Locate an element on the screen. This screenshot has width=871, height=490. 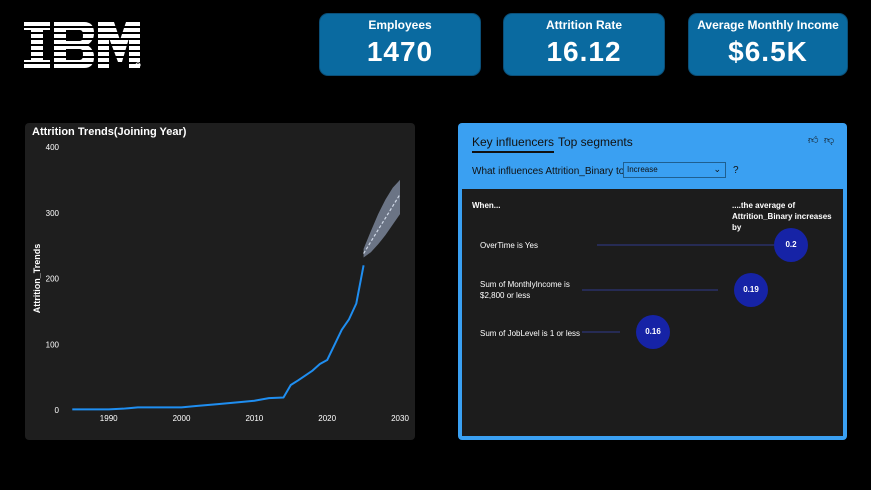
kpi-card-attrition-rate: Attrition Rate 16.12 is located at coordinates (584, 44).